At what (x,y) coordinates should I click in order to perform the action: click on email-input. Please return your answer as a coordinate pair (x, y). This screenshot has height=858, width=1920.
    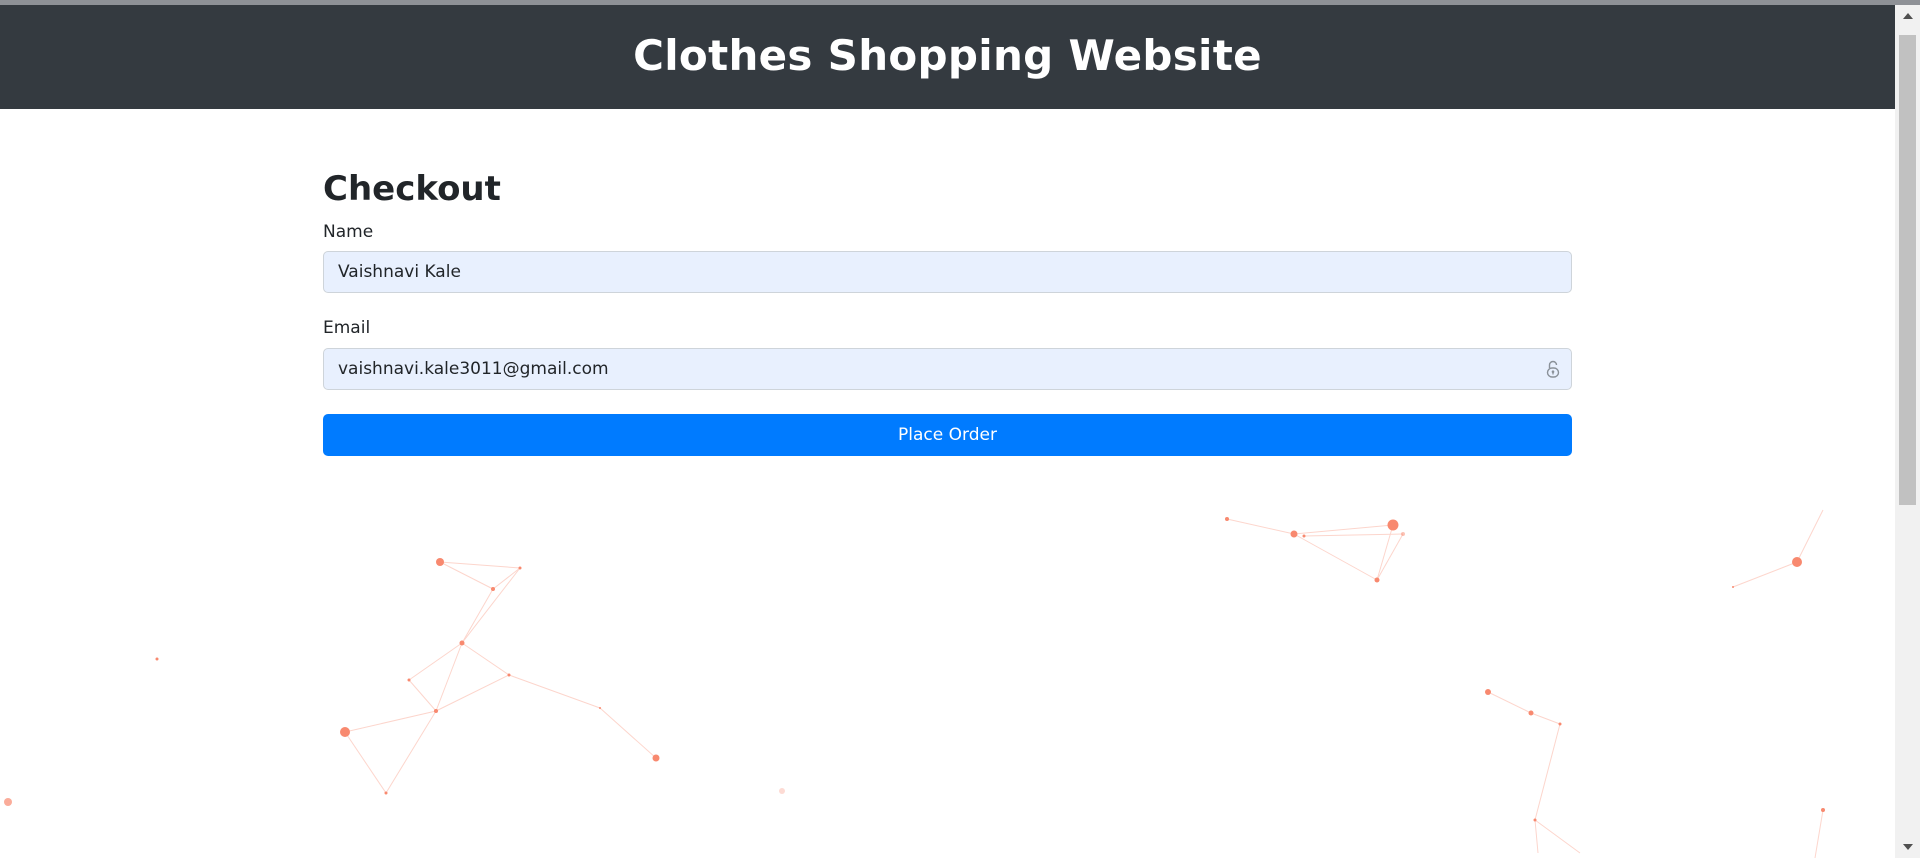
    Looking at the image, I should click on (947, 369).